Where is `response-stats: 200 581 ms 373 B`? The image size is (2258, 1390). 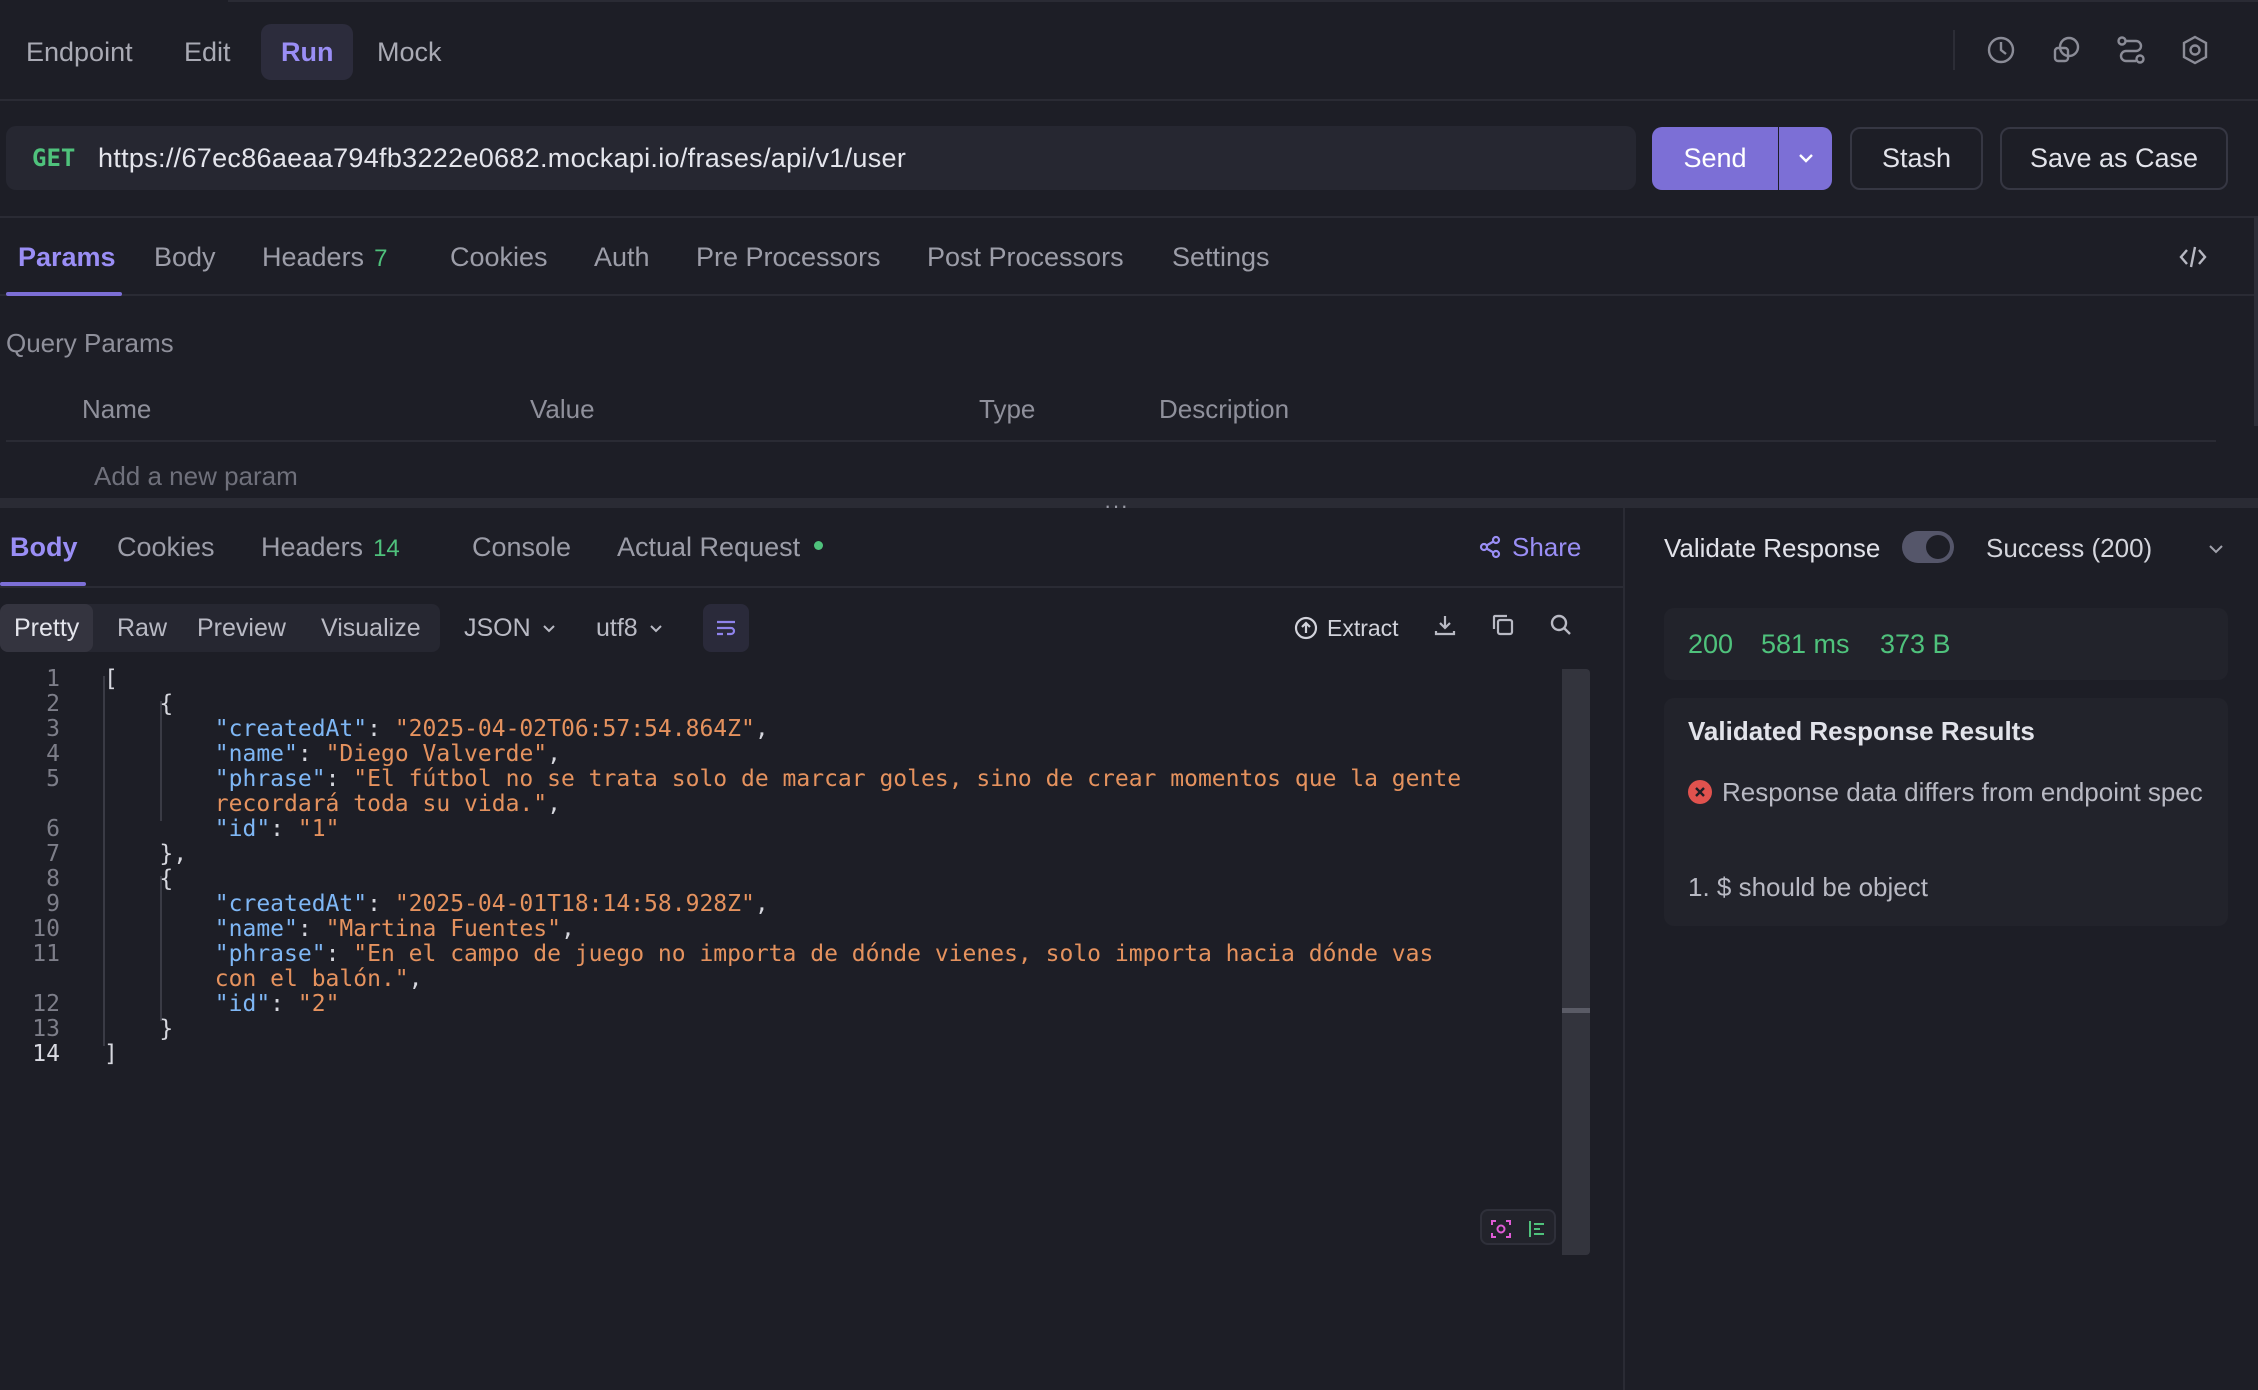 response-stats: 200 581 ms 373 B is located at coordinates (1946, 644).